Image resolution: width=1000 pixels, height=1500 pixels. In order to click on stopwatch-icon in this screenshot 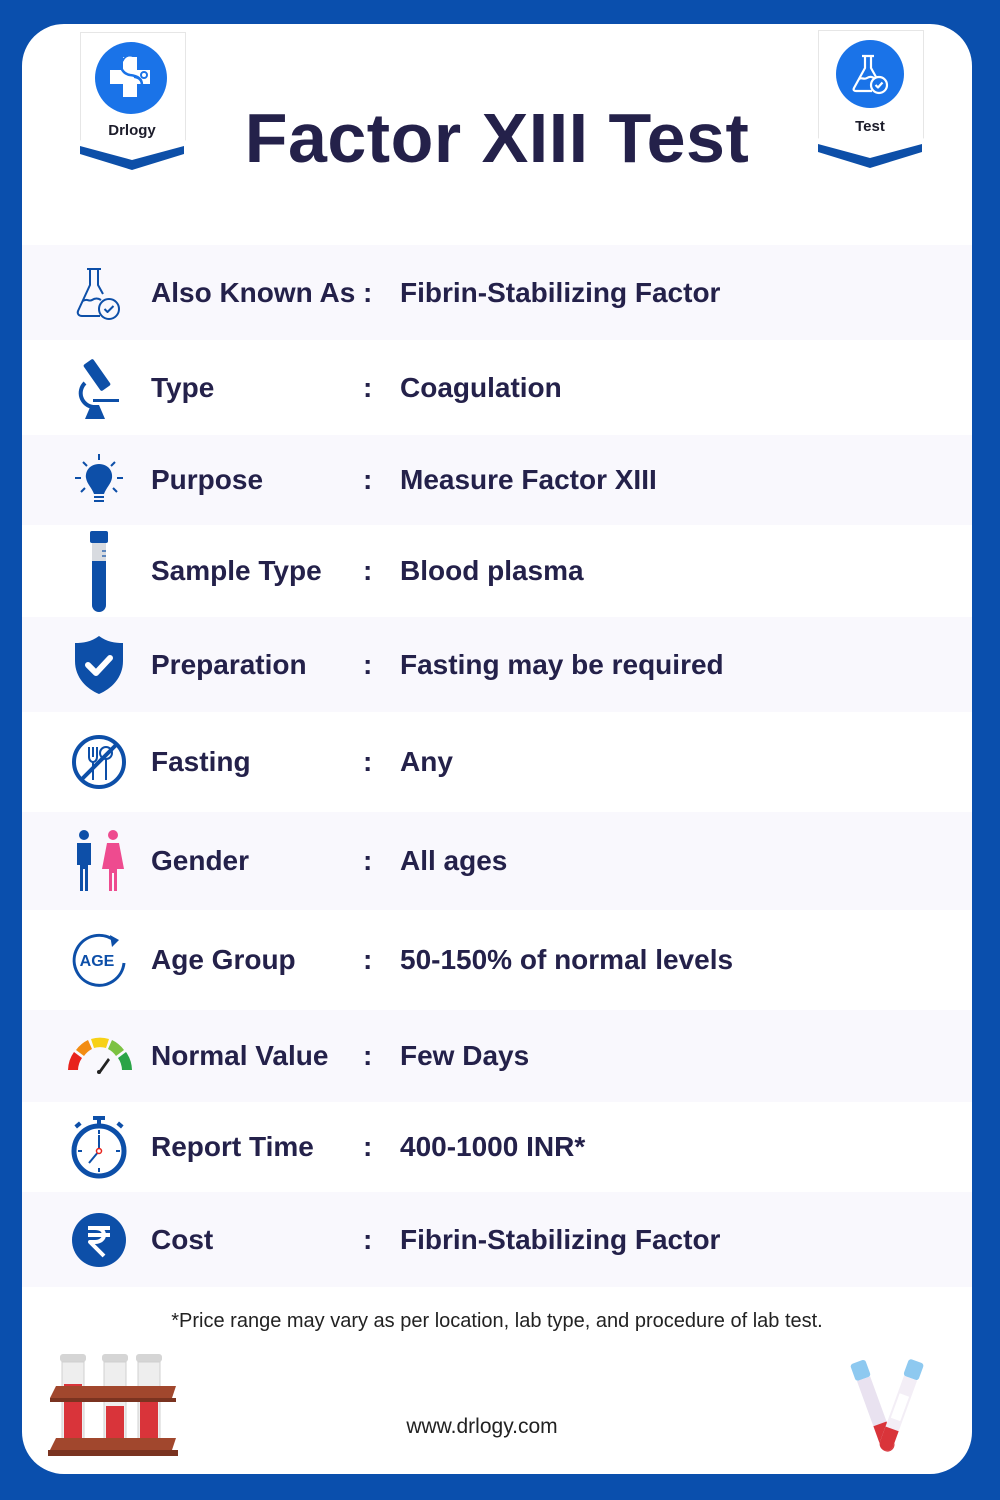, I will do `click(99, 1147)`.